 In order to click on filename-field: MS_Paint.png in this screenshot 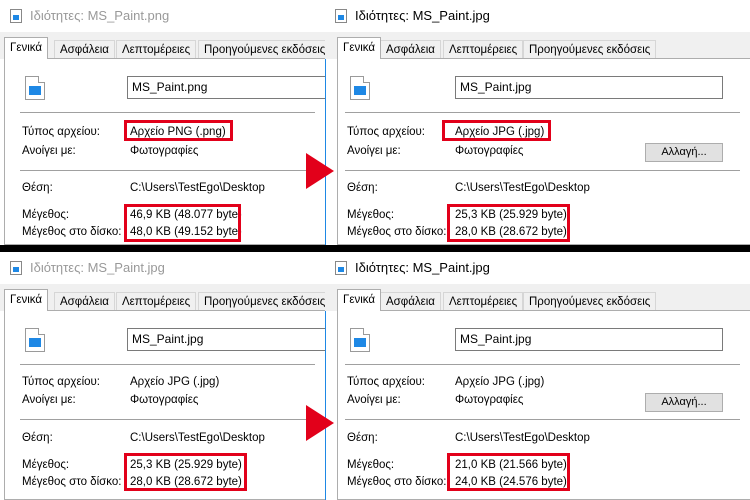, I will do `click(226, 87)`.